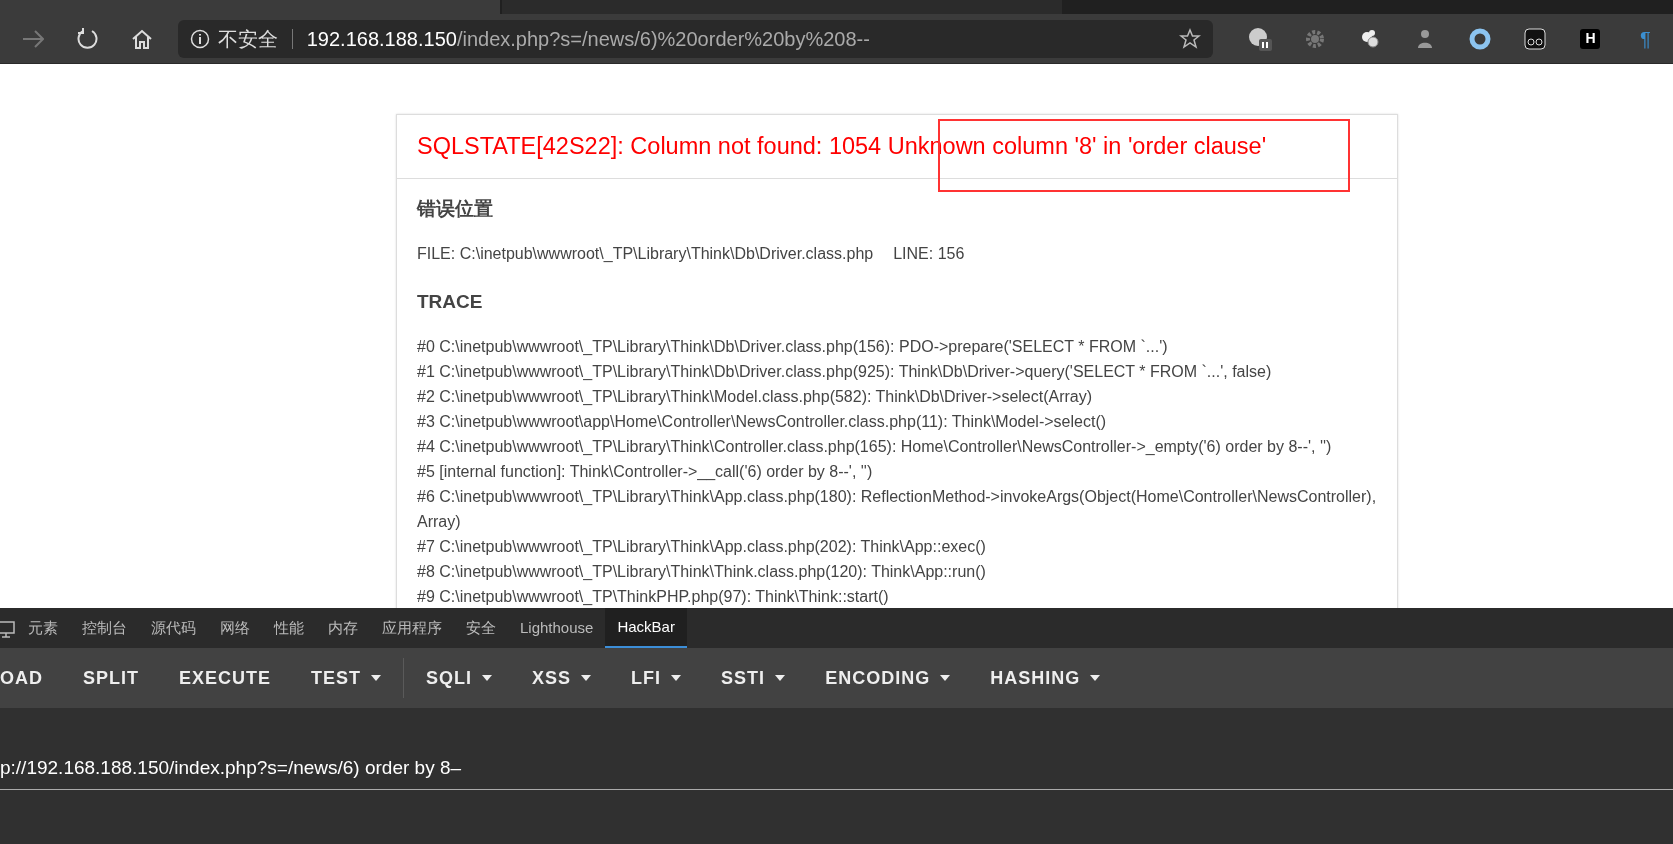  What do you see at coordinates (43, 628) in the screenshot?
I see `devtools-tab: 元素` at bounding box center [43, 628].